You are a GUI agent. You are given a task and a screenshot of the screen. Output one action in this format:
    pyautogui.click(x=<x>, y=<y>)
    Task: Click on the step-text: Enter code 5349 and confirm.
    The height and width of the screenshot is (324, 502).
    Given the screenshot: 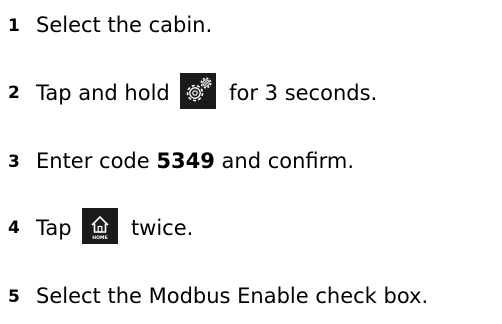 What is the action you would take?
    pyautogui.click(x=195, y=161)
    